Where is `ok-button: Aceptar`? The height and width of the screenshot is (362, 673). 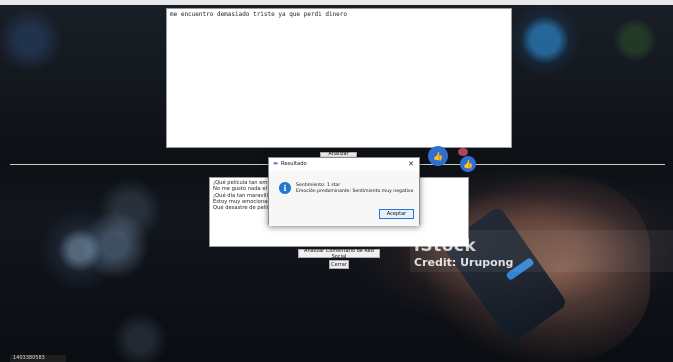
ok-button: Aceptar is located at coordinates (396, 214).